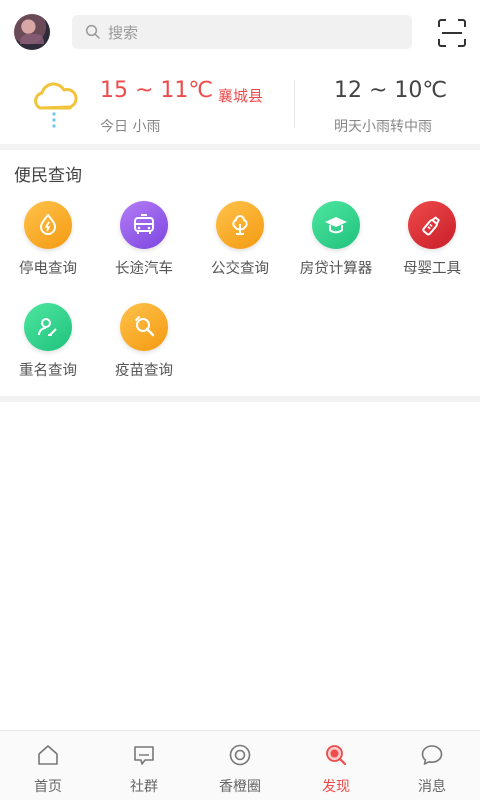 The height and width of the screenshot is (800, 480). I want to click on nav-messages: 消息, so click(432, 765).